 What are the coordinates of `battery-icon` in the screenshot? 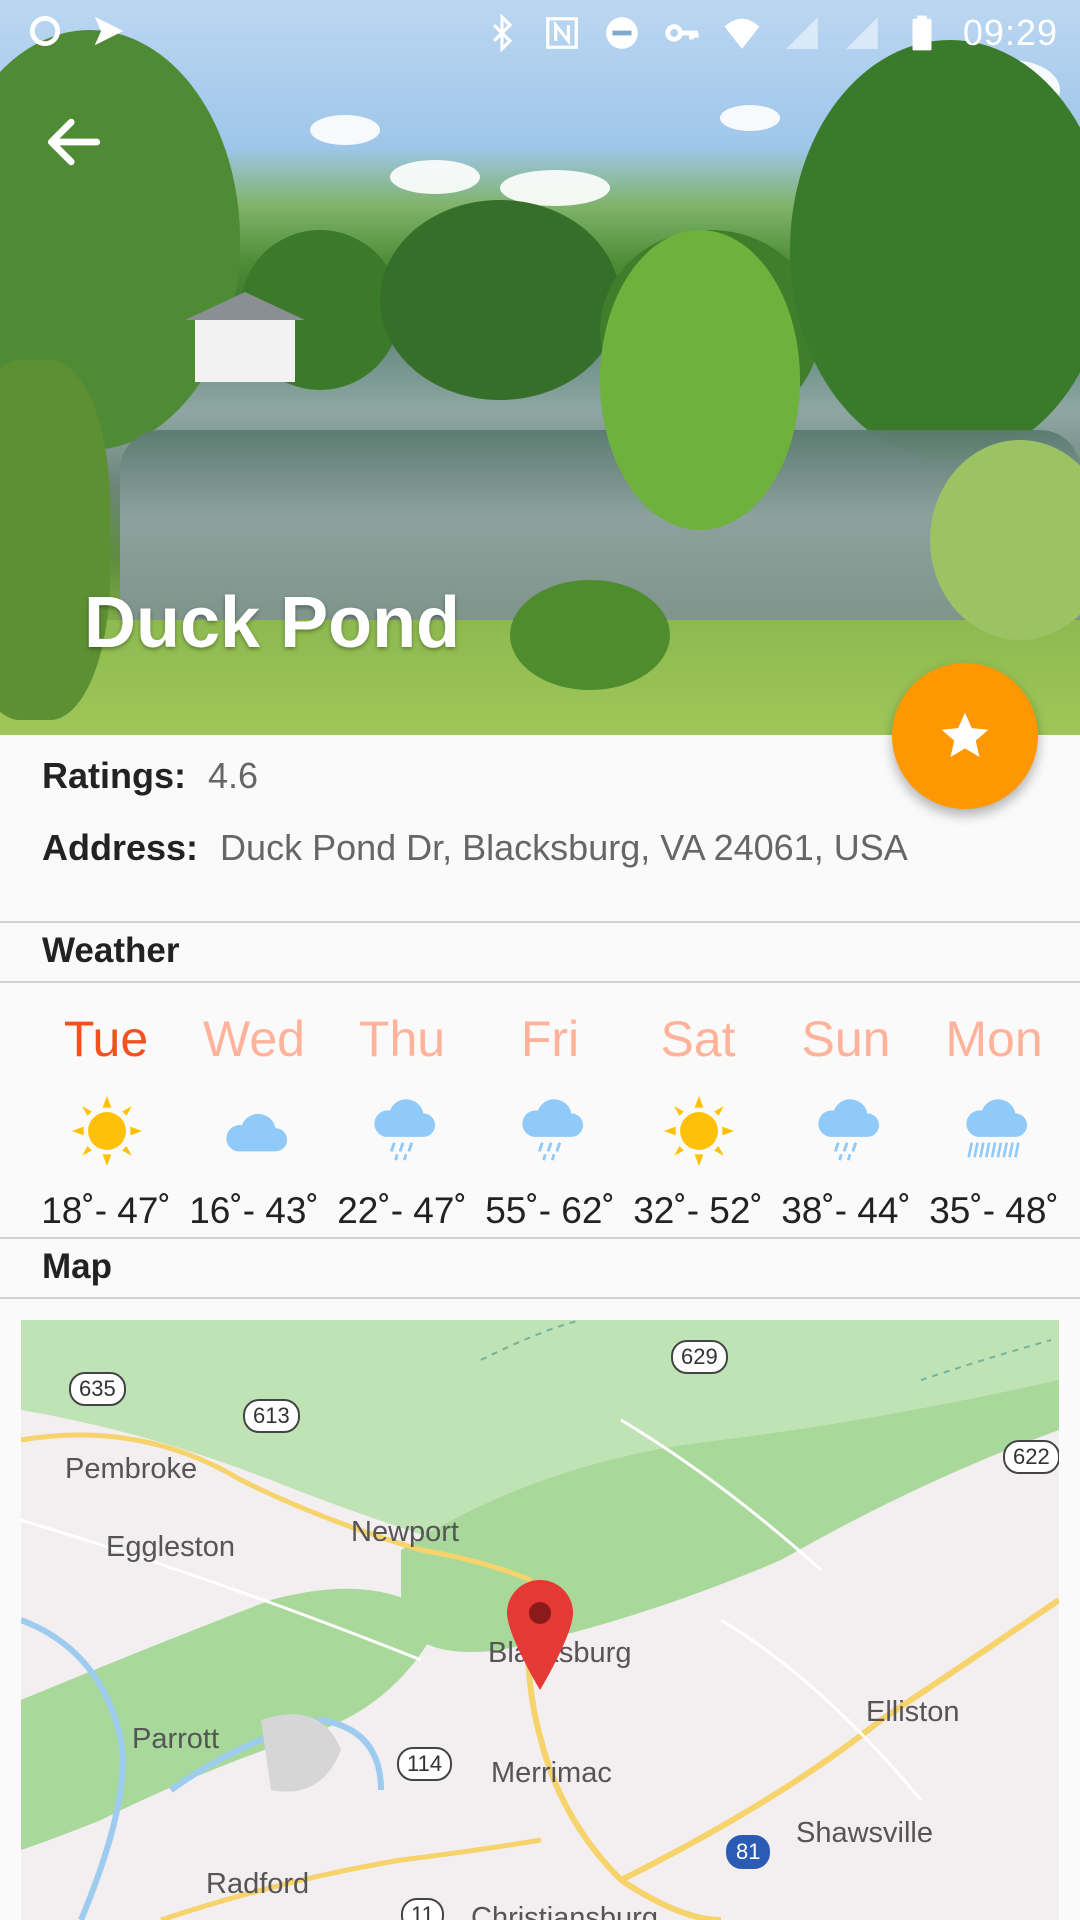 It's located at (922, 33).